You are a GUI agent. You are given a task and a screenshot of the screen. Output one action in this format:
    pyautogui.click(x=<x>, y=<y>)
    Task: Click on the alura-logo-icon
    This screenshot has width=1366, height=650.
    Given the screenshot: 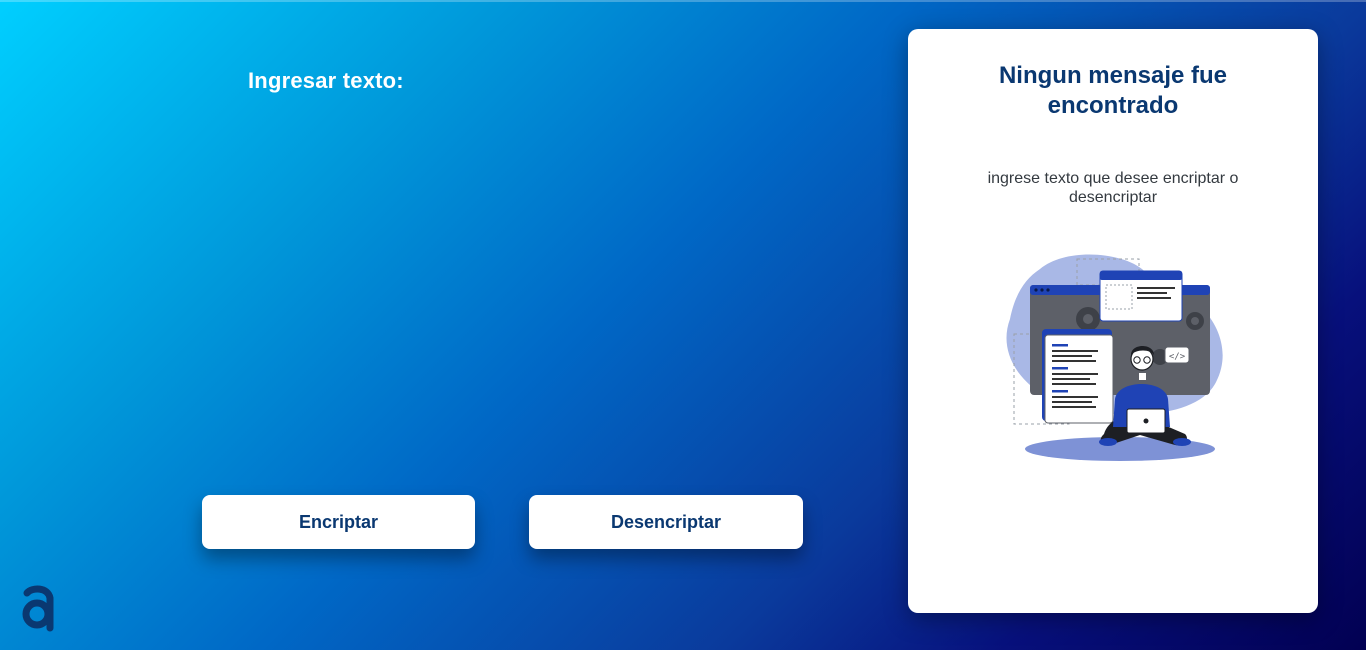 What is the action you would take?
    pyautogui.click(x=38, y=608)
    